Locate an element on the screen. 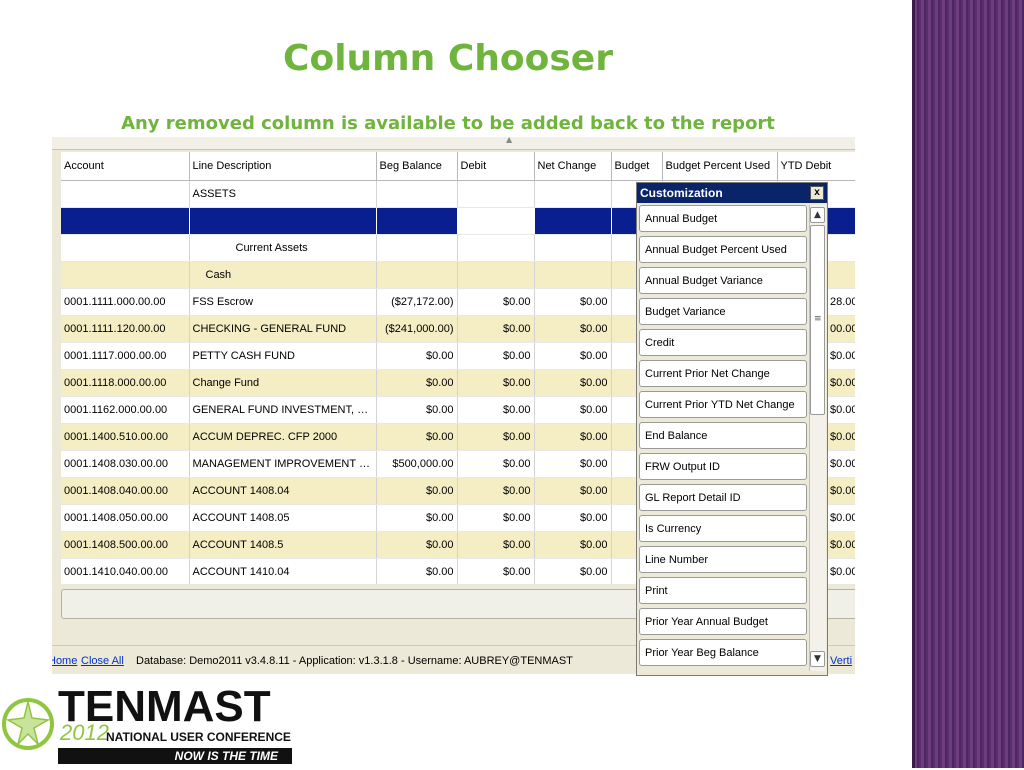 The width and height of the screenshot is (1024, 770). cell-description: Change Fund is located at coordinates (283, 383).